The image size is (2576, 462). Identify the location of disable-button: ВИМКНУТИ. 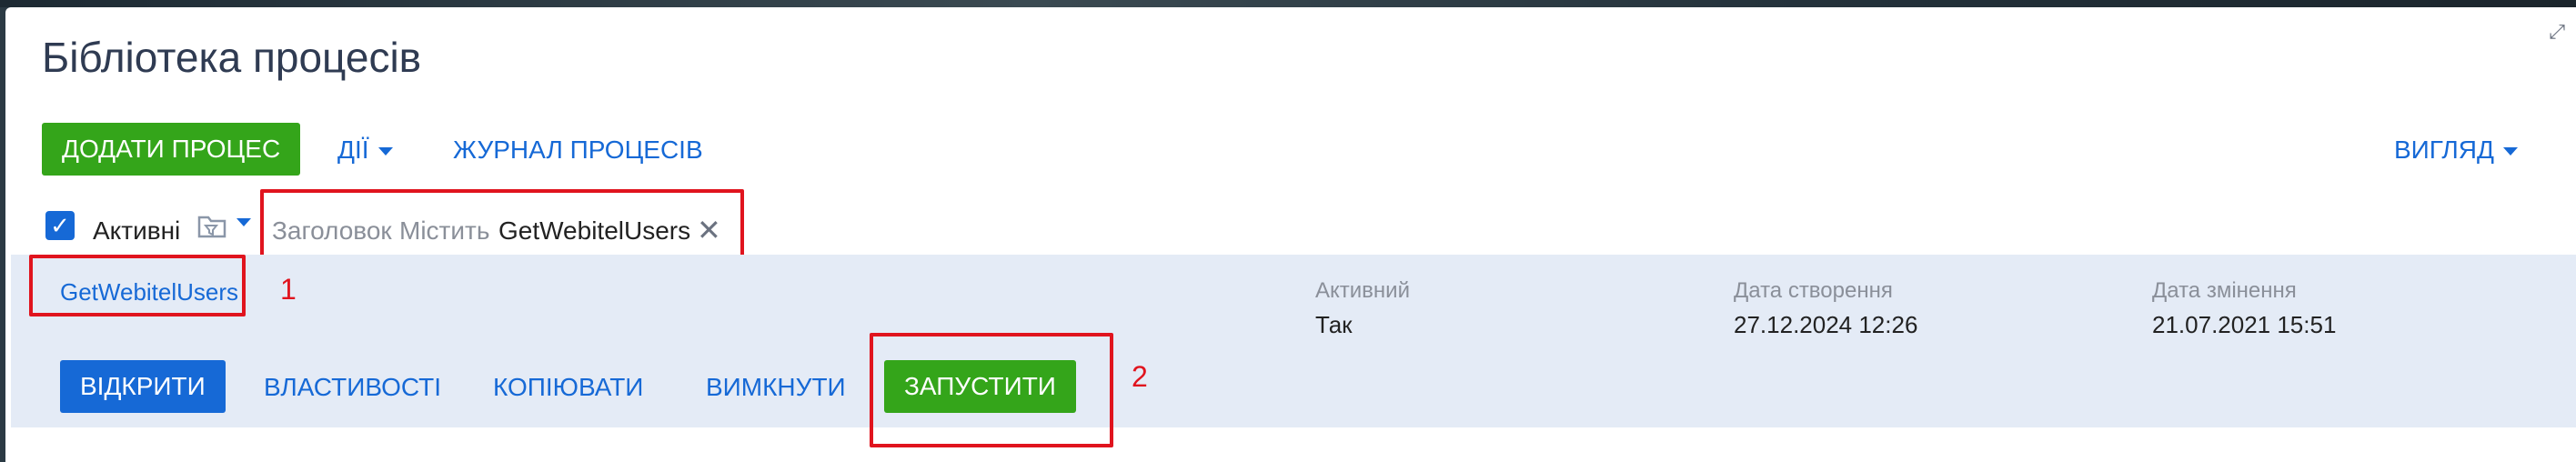
(776, 388).